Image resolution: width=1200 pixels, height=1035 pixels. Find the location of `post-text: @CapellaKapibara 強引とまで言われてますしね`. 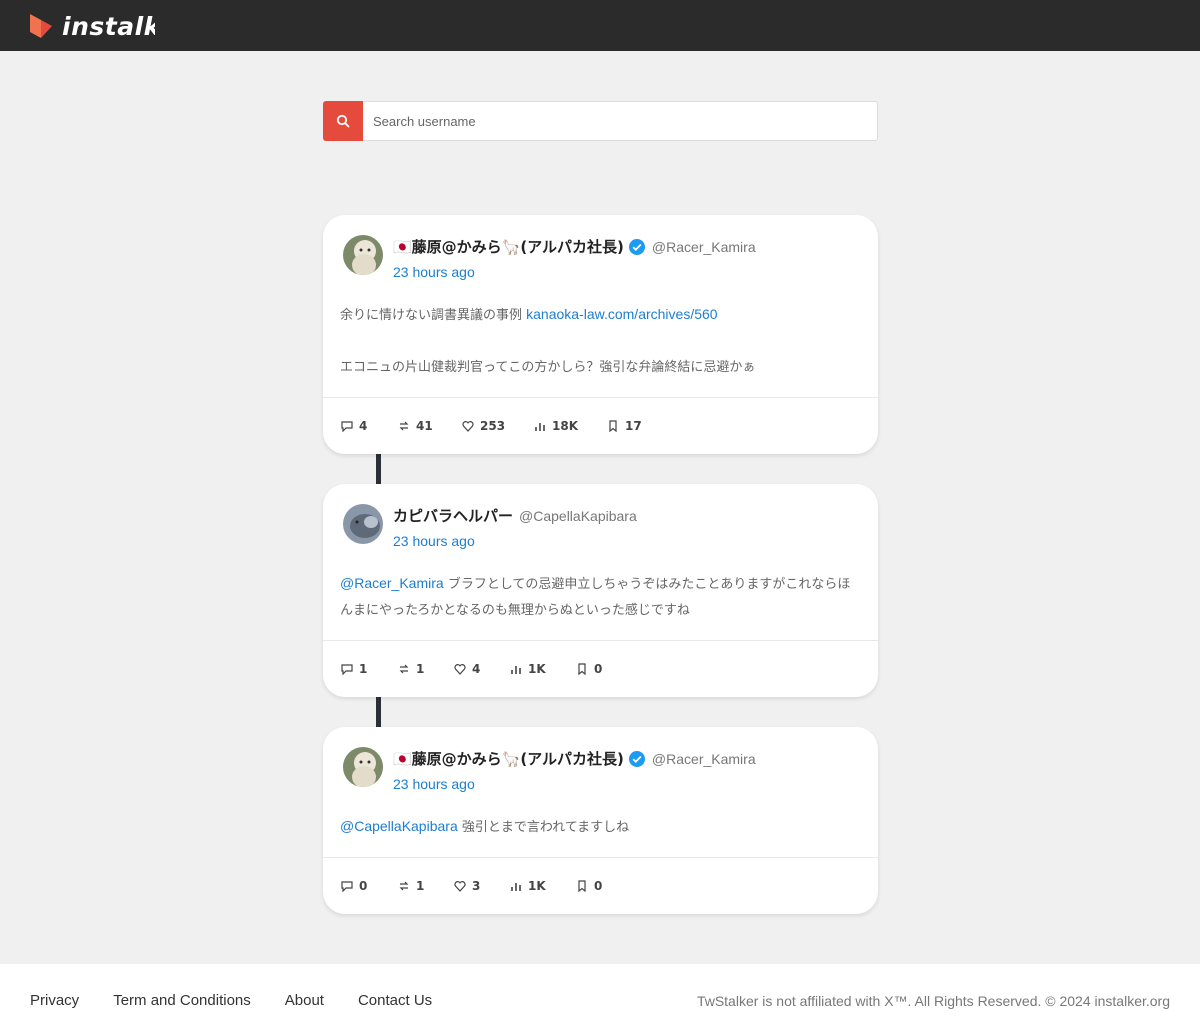

post-text: @CapellaKapibara 強引とまで言われてますしね is located at coordinates (600, 819).